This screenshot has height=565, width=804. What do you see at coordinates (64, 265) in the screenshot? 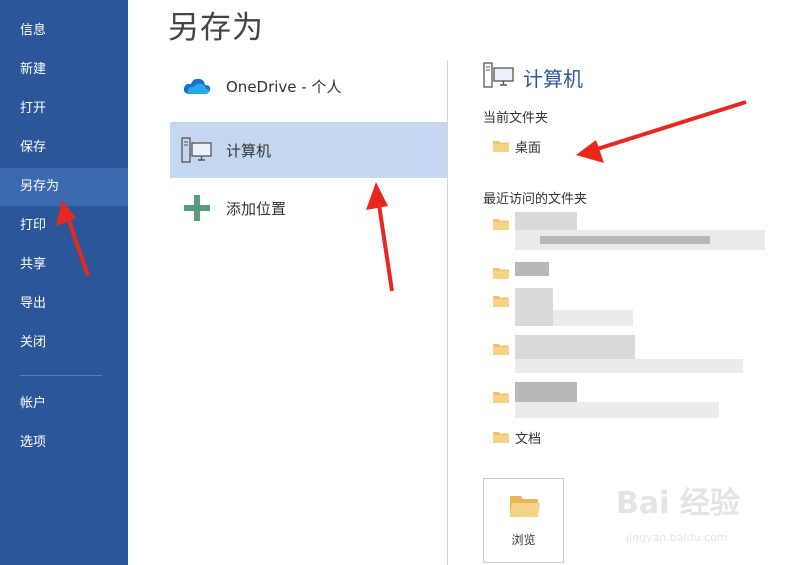
I see `nav-share: 共享` at bounding box center [64, 265].